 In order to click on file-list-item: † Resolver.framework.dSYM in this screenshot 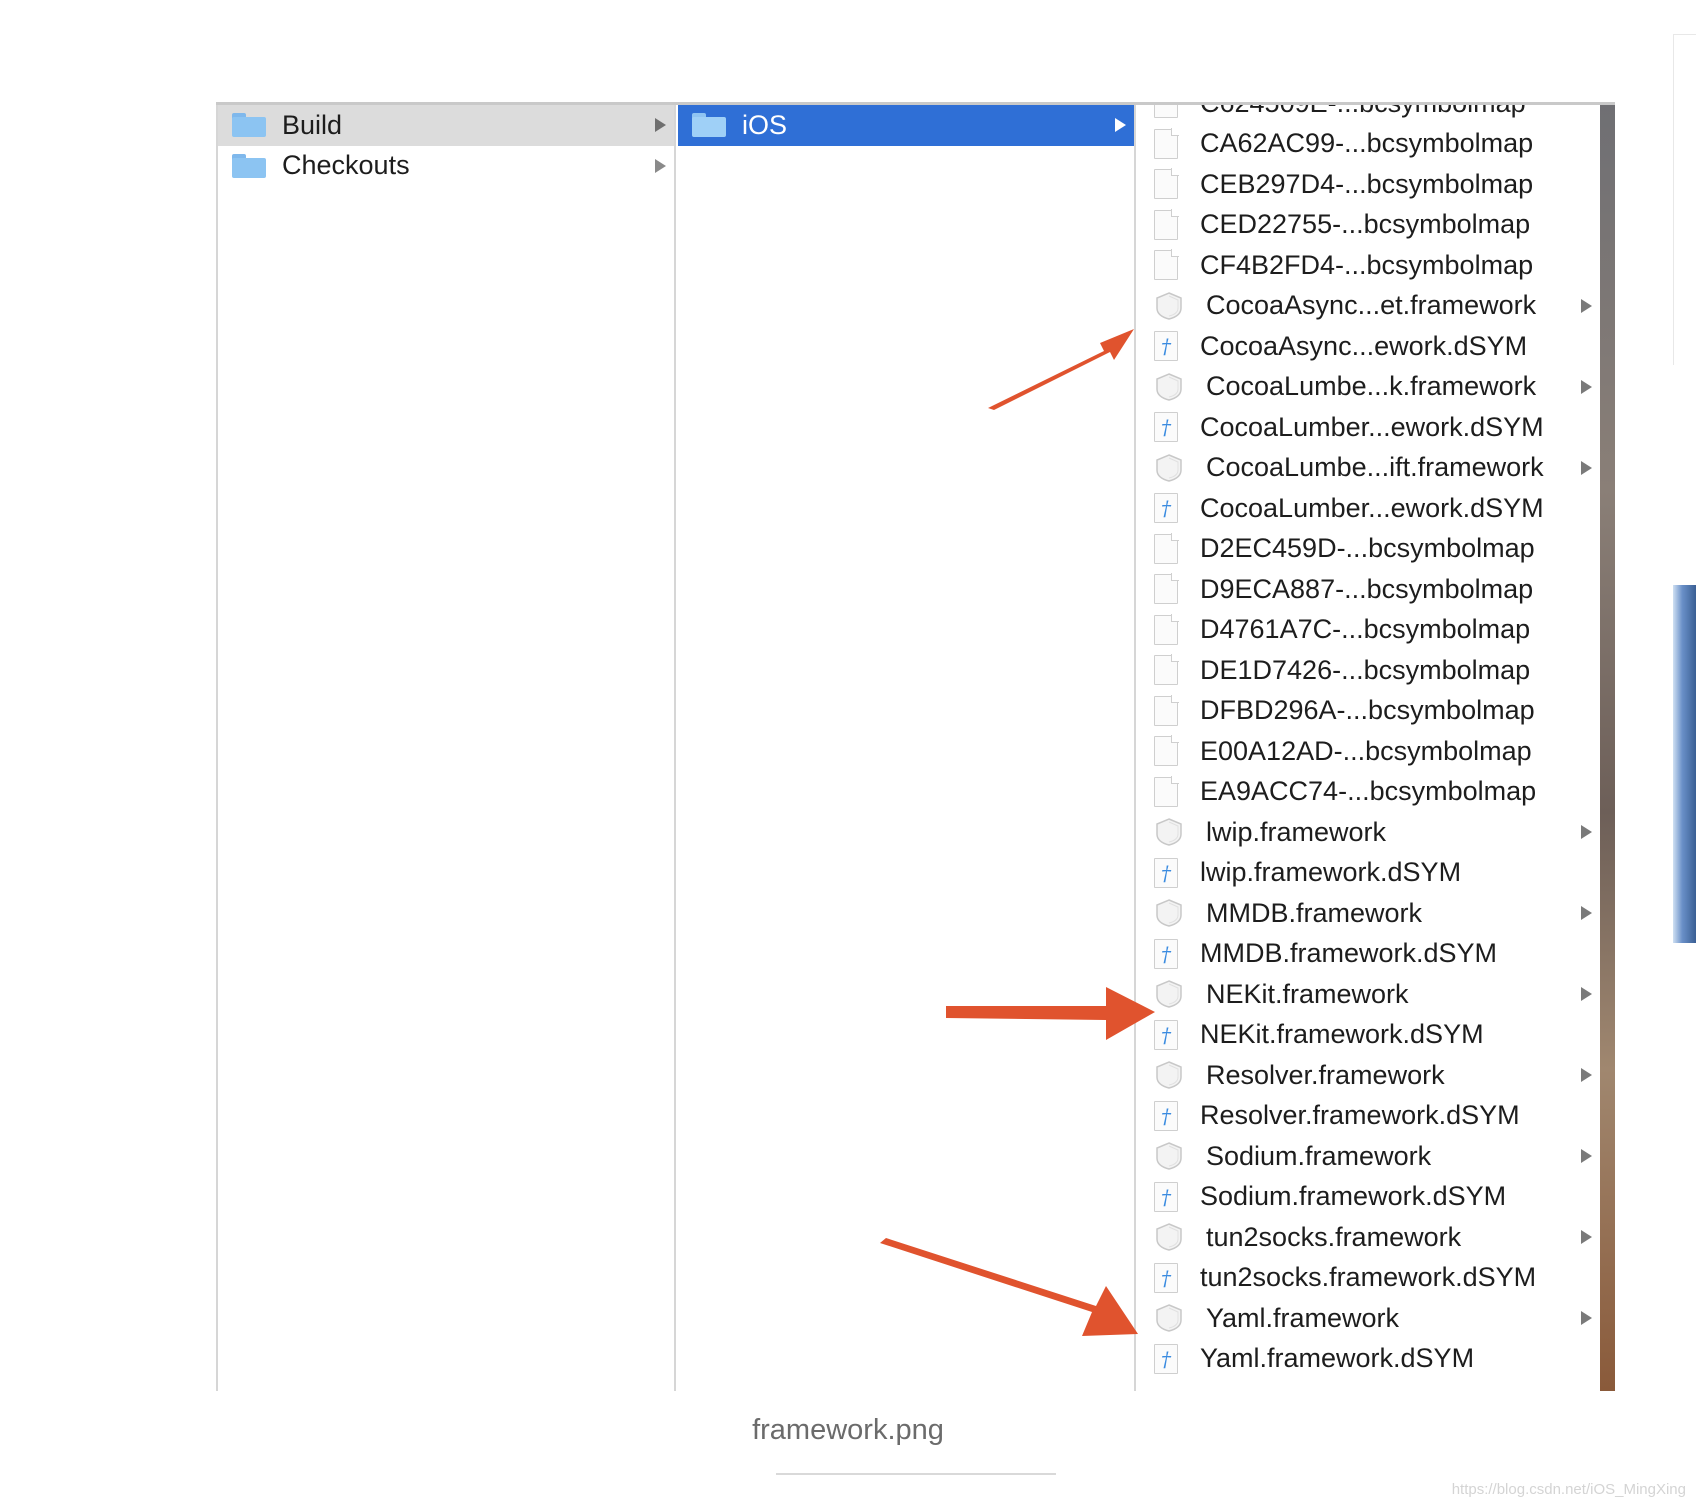, I will do `click(1368, 1116)`.